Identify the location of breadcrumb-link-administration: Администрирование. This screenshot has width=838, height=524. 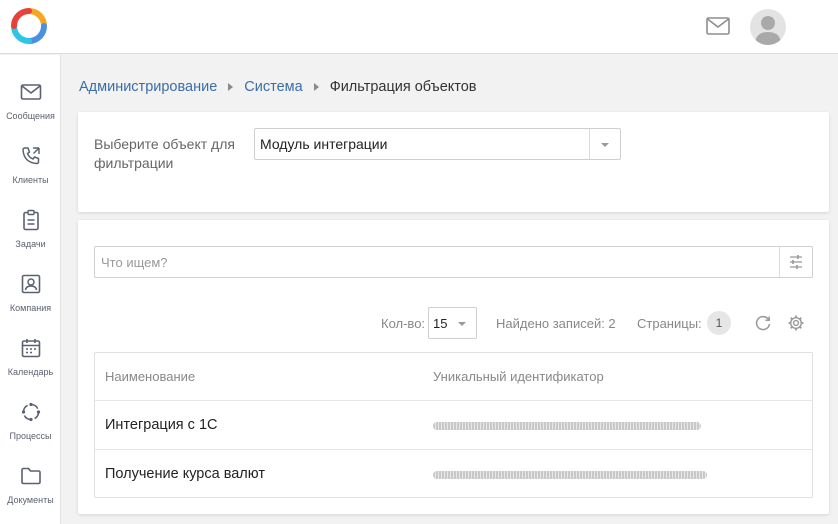
(148, 87).